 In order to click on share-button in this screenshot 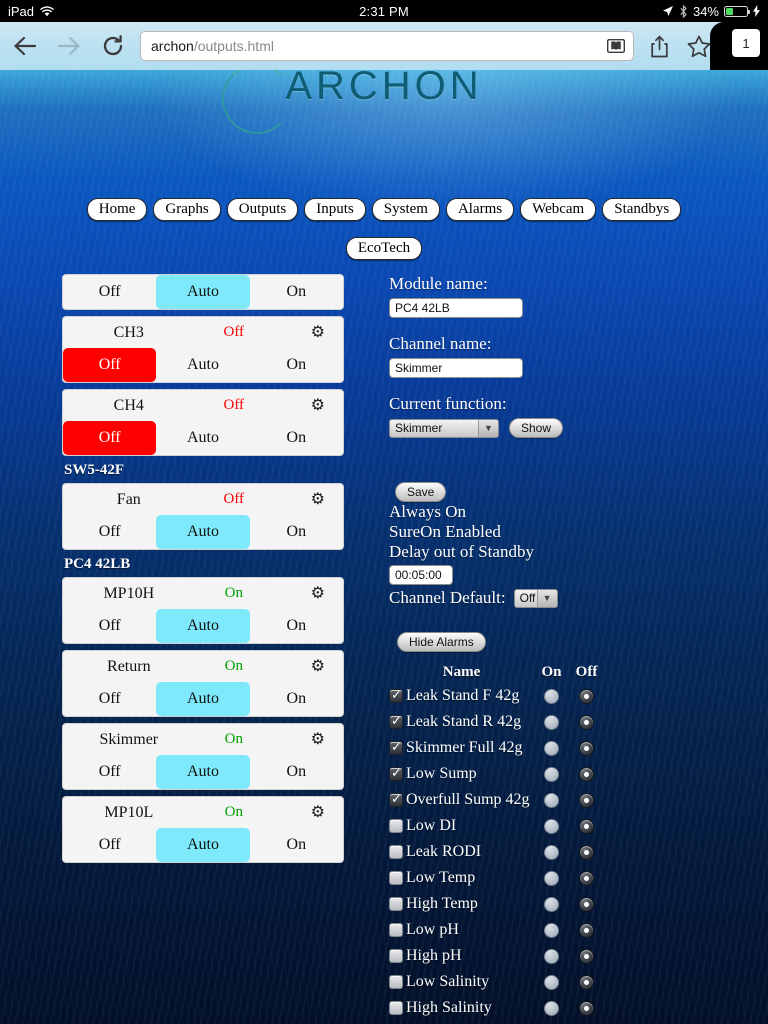, I will do `click(659, 46)`.